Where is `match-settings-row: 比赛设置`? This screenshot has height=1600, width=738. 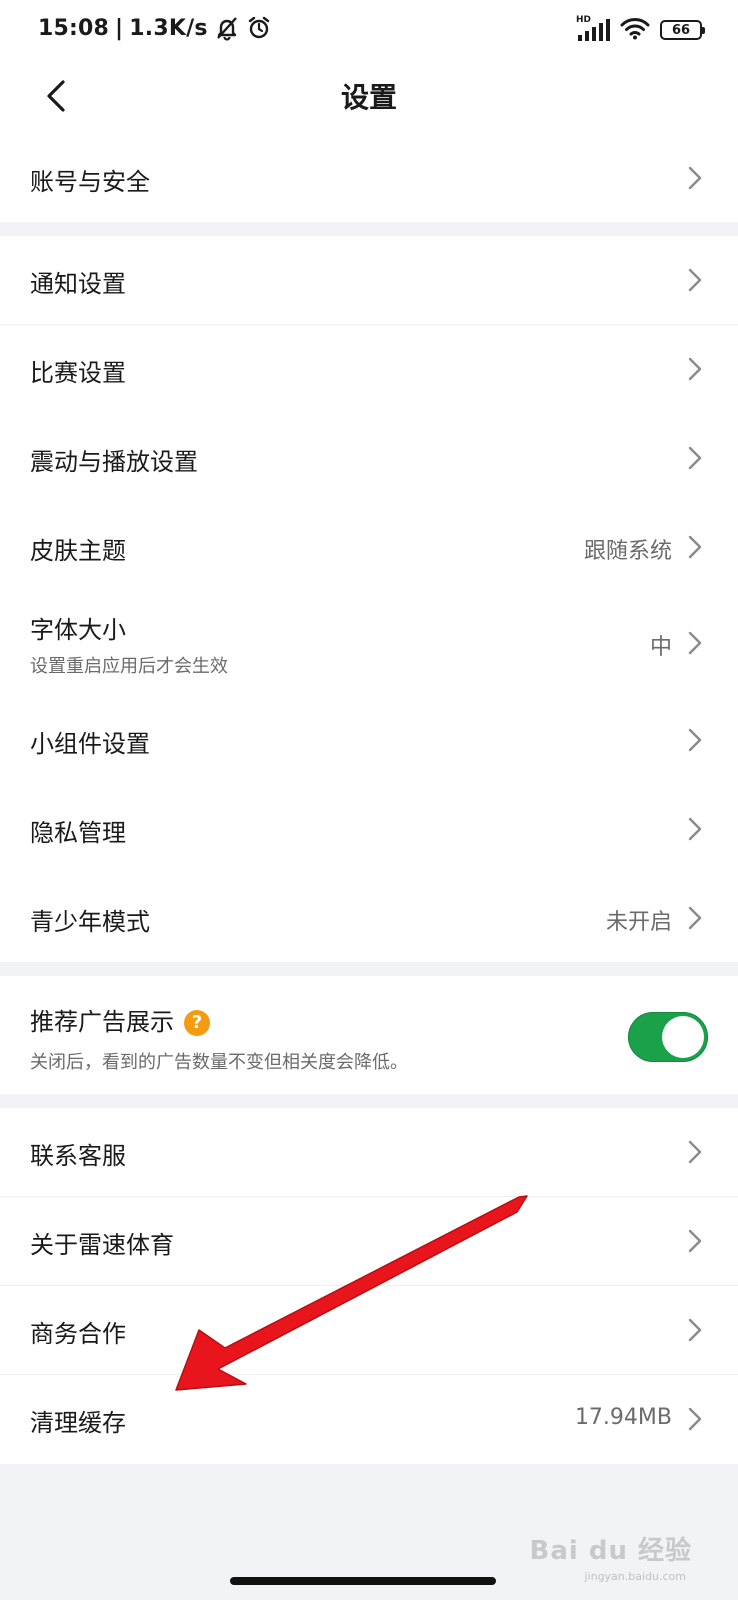
match-settings-row: 比赛设置 is located at coordinates (369, 369).